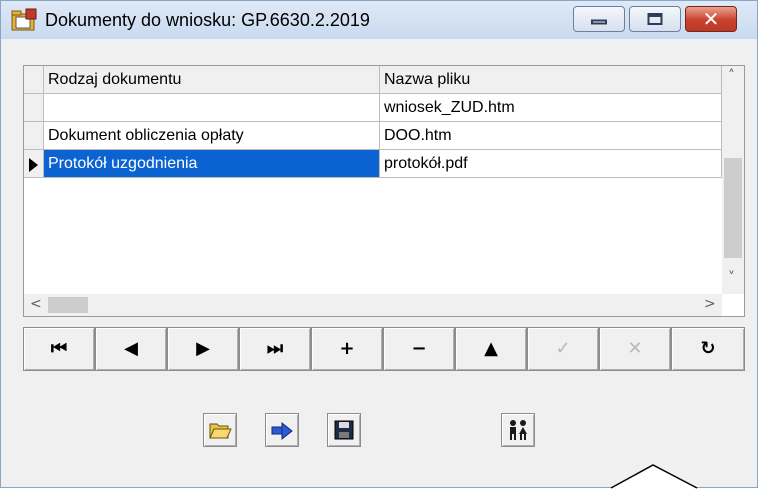 This screenshot has width=760, height=490. I want to click on scroll-down-icon: ˅, so click(731, 278).